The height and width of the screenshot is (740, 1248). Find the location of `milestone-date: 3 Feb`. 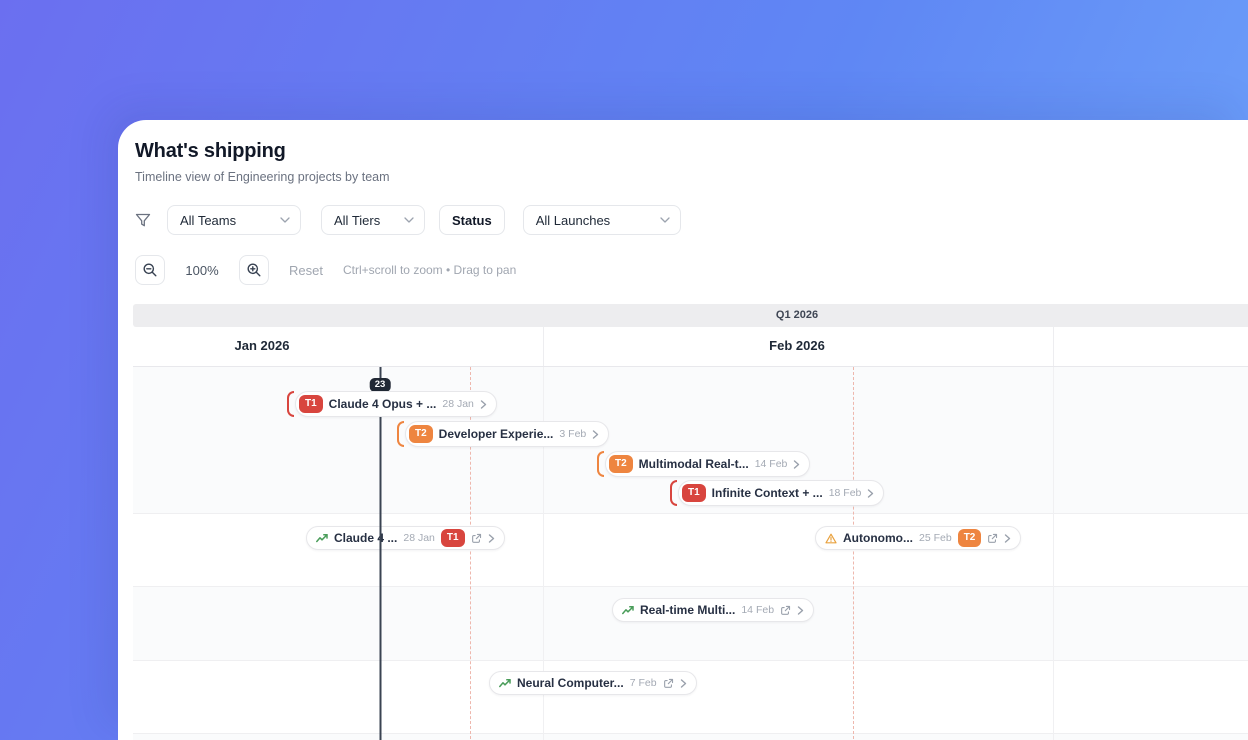

milestone-date: 3 Feb is located at coordinates (573, 434).